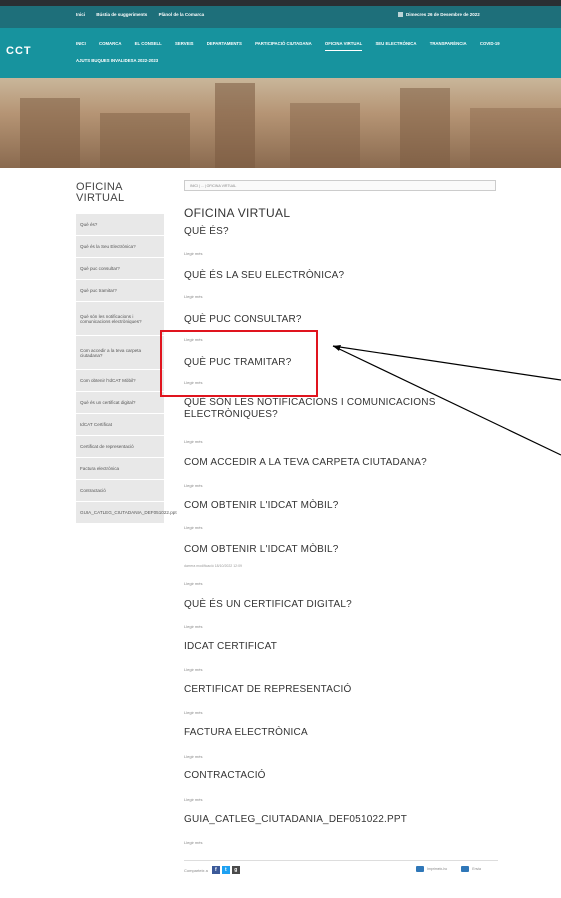 The image size is (561, 898). I want to click on section-heading-guia: GUIA_CATLEG_CIUTADANIA_DEF051022.PPT, so click(349, 820).